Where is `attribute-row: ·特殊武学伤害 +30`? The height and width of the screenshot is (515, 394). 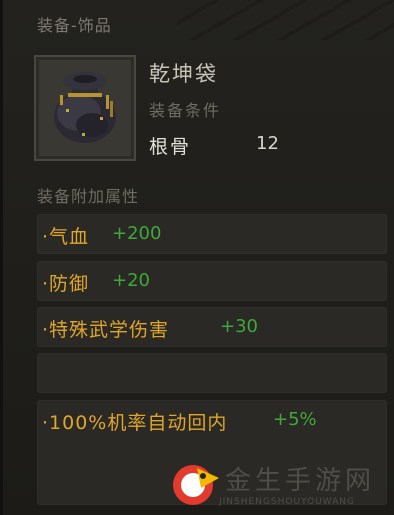
attribute-row: ·特殊武学伤害 +30 is located at coordinates (212, 327).